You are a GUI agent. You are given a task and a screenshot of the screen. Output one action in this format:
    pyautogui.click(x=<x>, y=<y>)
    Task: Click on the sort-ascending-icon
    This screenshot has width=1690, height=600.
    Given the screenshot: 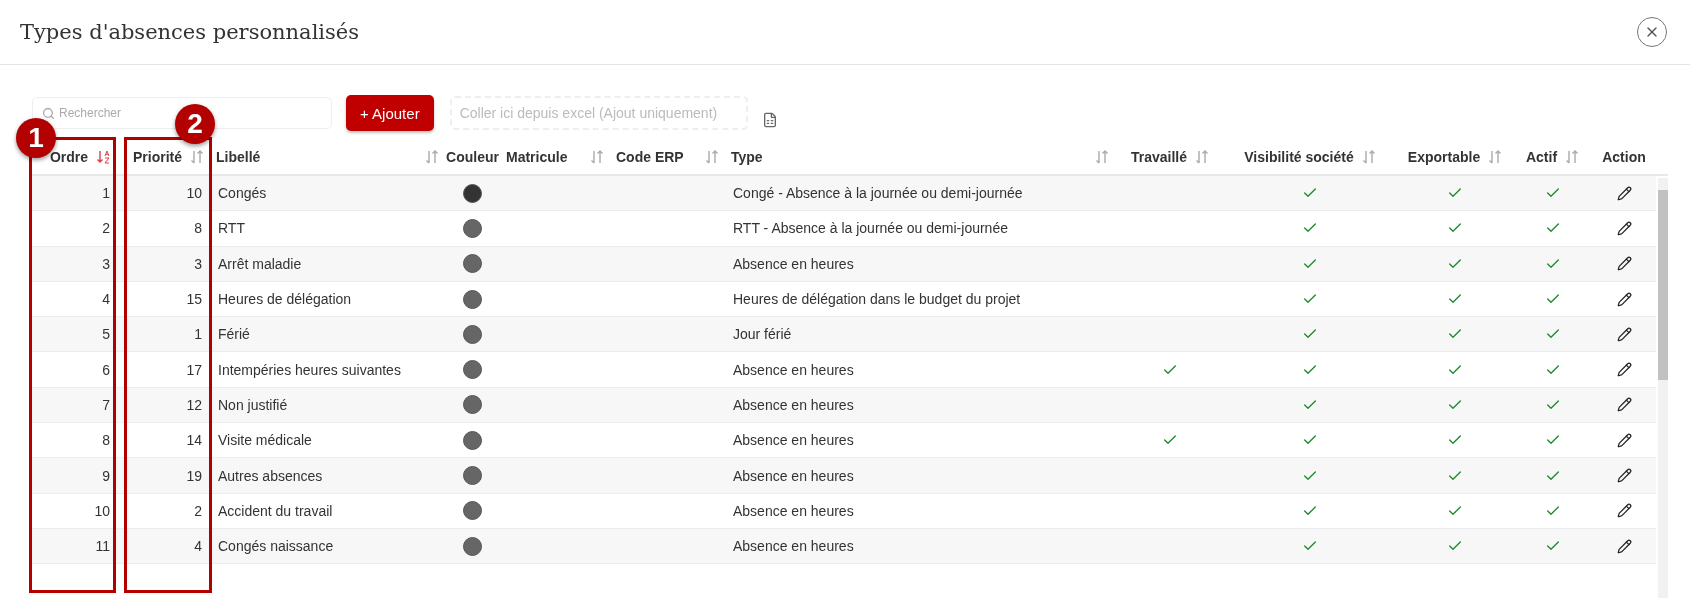 What is the action you would take?
    pyautogui.click(x=104, y=157)
    